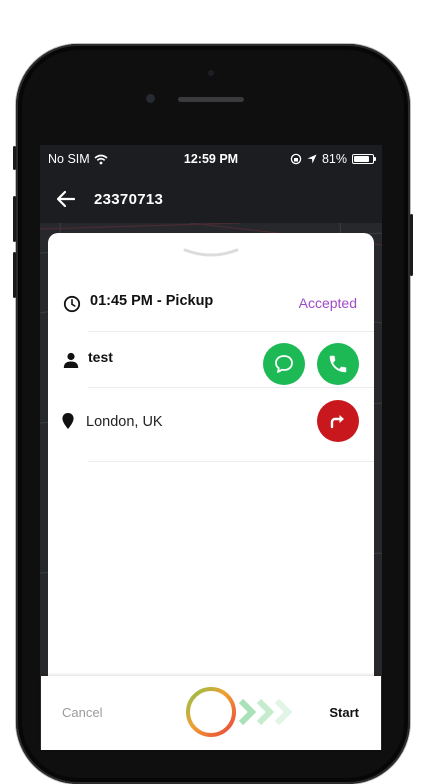  What do you see at coordinates (211, 159) in the screenshot?
I see `status-bar: No SIM 12:59 PM 81%` at bounding box center [211, 159].